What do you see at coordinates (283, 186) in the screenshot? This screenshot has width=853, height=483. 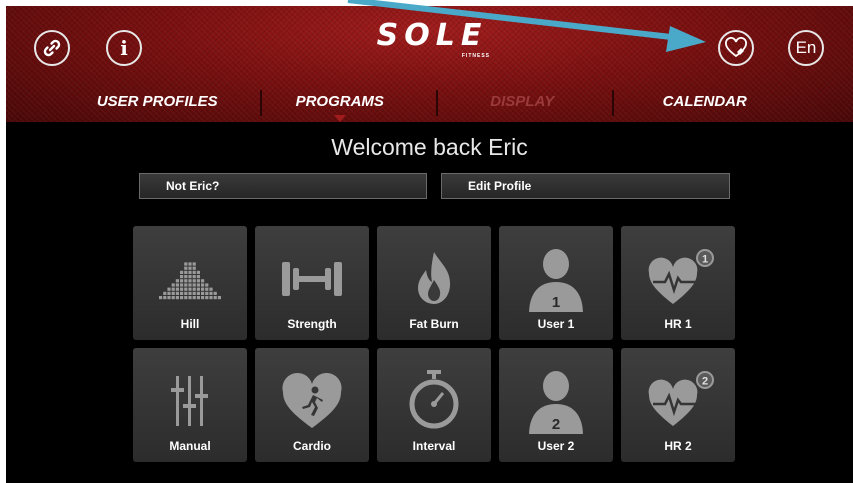 I see `not-user-button: Not Eric?` at bounding box center [283, 186].